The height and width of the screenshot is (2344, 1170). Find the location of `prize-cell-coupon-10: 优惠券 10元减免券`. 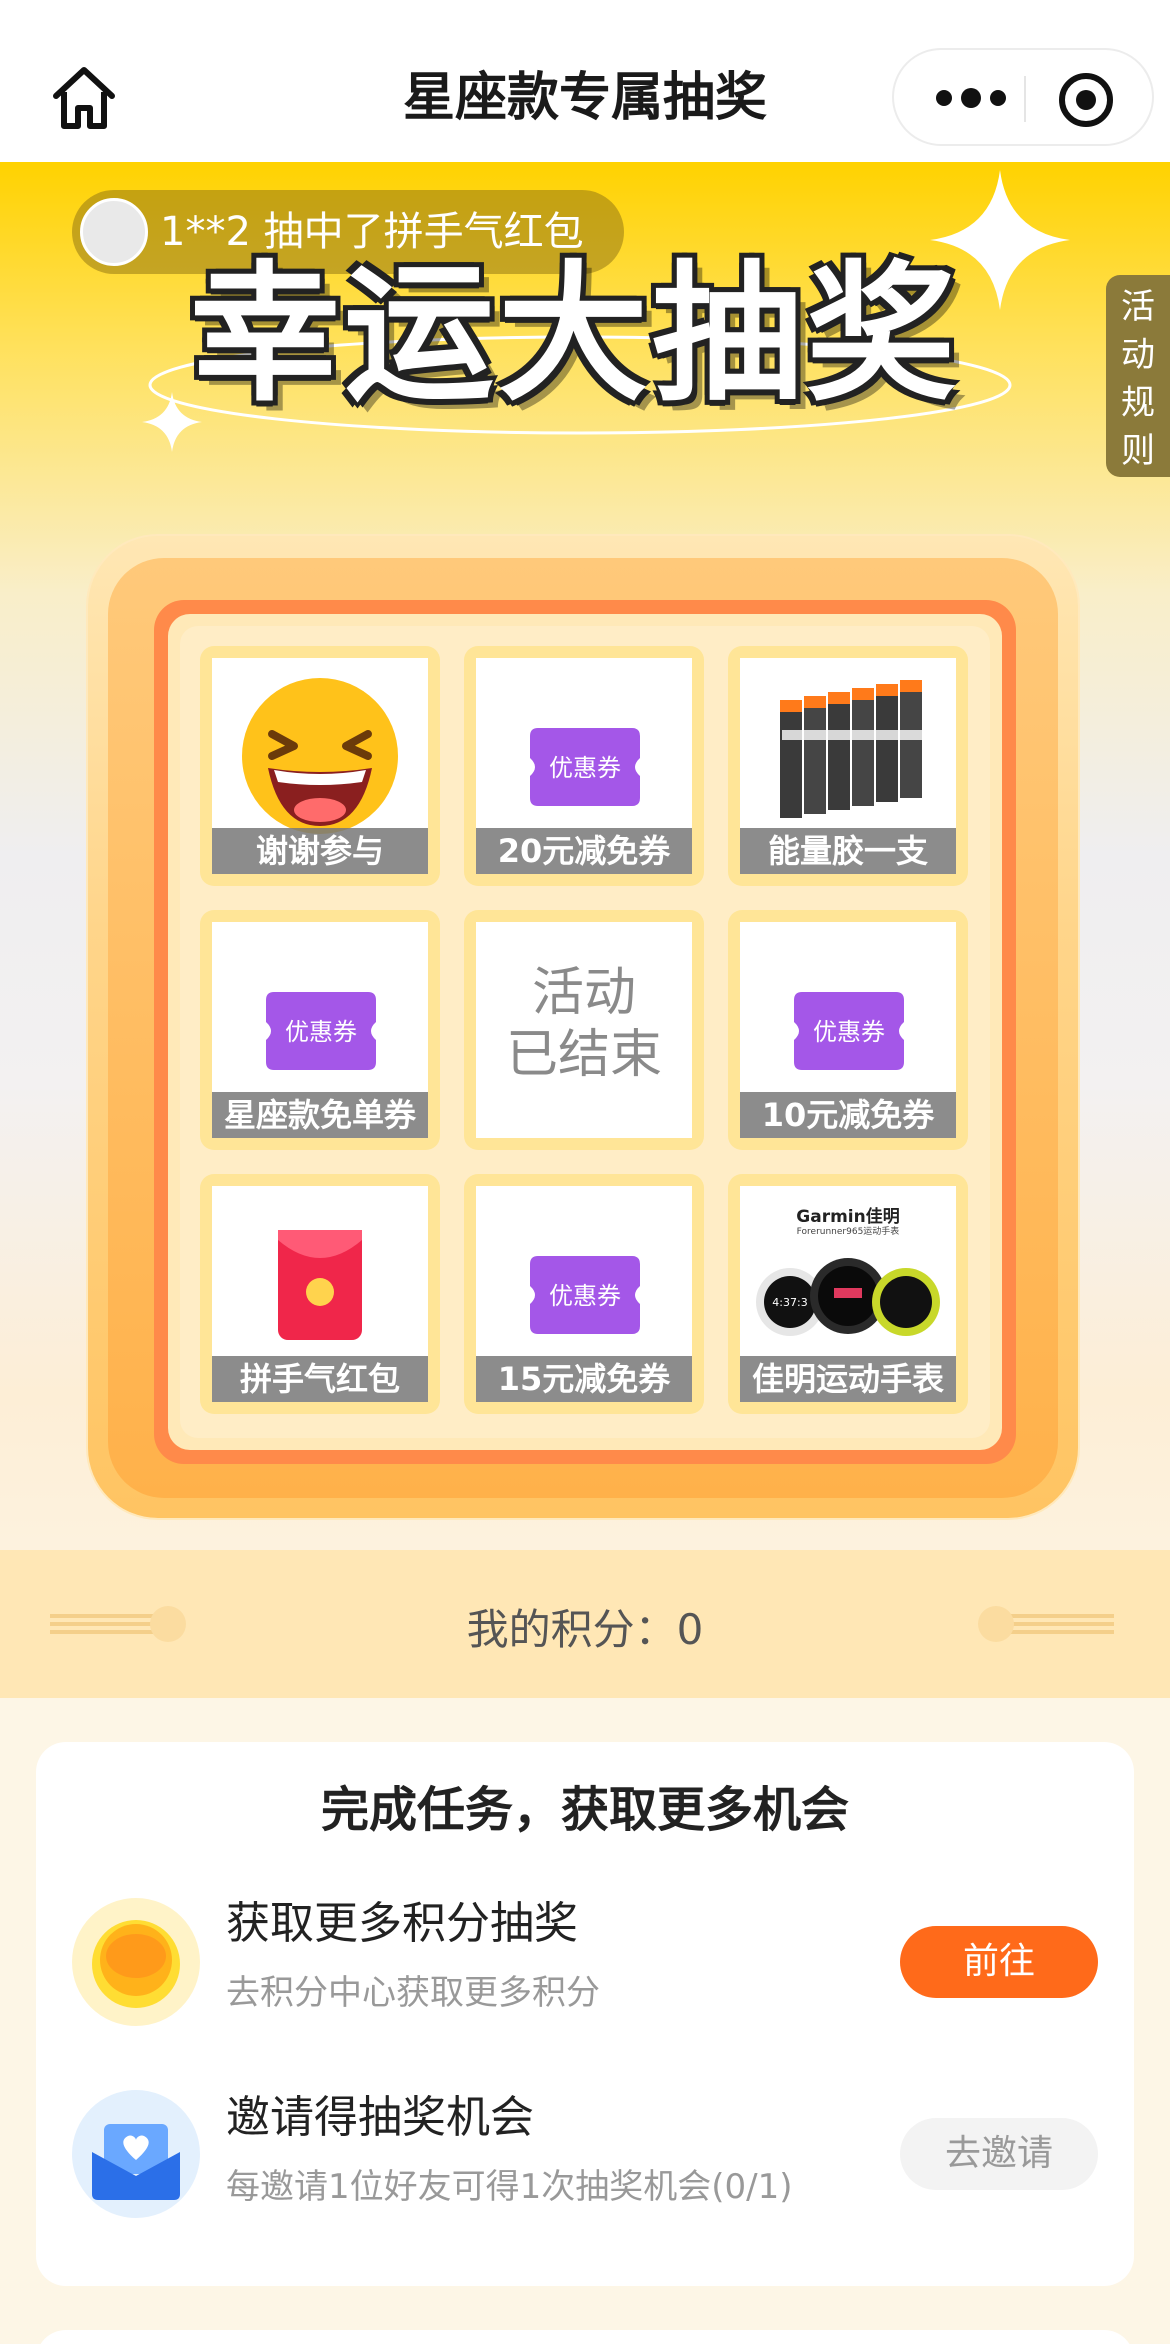

prize-cell-coupon-10: 优惠券 10元减免券 is located at coordinates (848, 1030).